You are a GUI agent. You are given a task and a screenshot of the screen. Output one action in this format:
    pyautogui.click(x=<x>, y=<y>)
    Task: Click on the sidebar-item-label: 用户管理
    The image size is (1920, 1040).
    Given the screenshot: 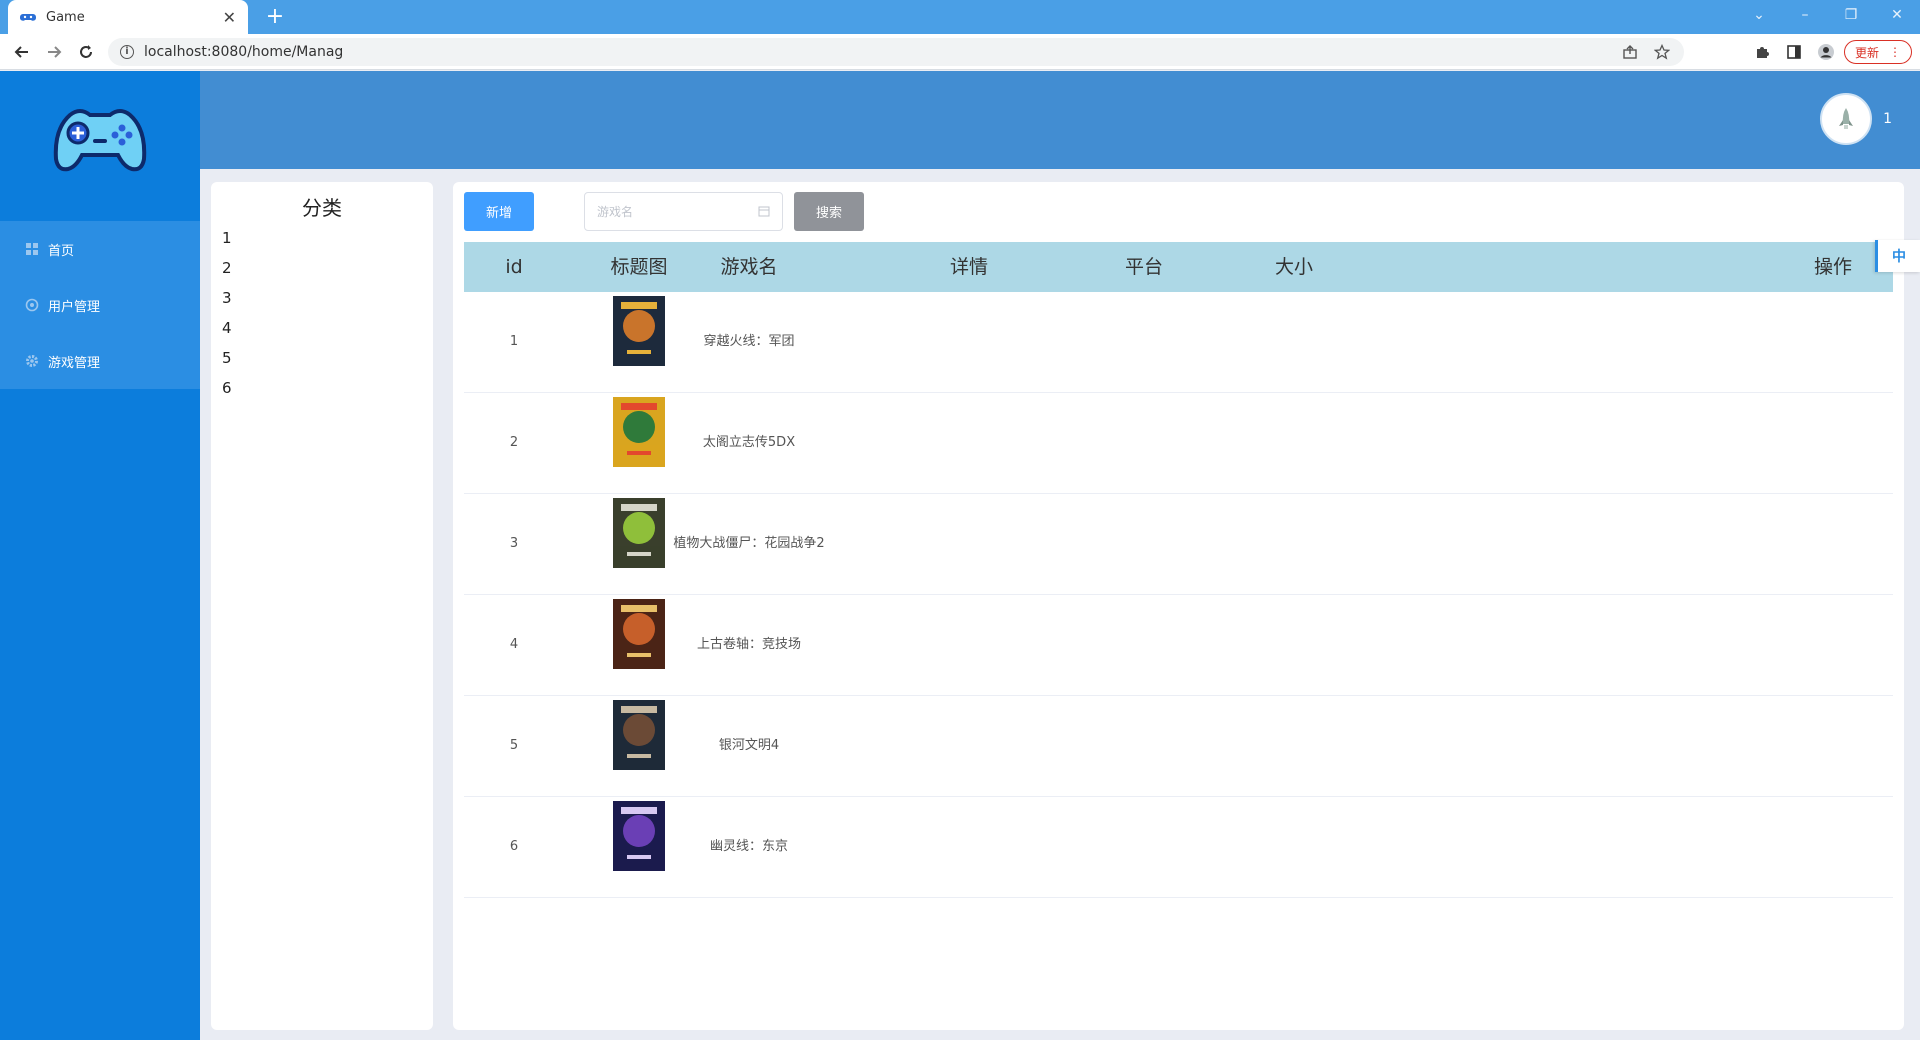 What is the action you would take?
    pyautogui.click(x=74, y=307)
    